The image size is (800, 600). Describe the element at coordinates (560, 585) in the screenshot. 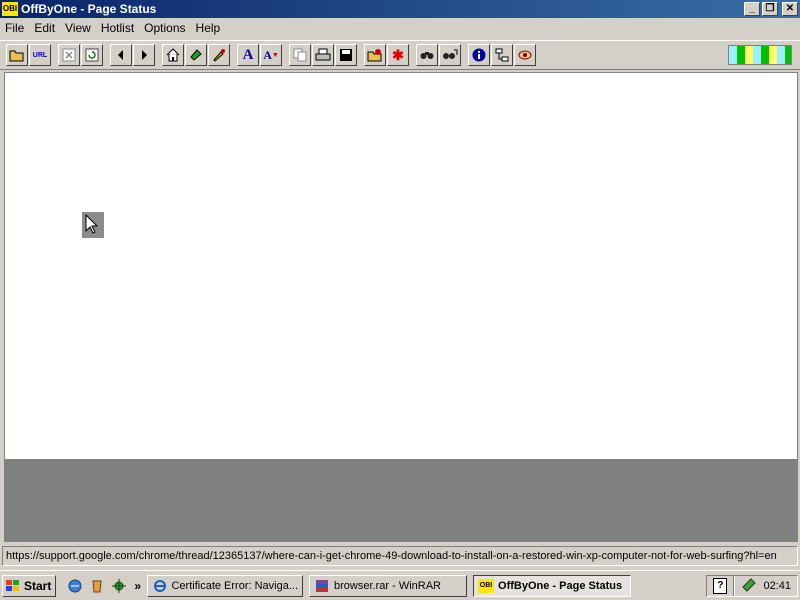

I see `task-label: OffByOne - Page Status` at that location.